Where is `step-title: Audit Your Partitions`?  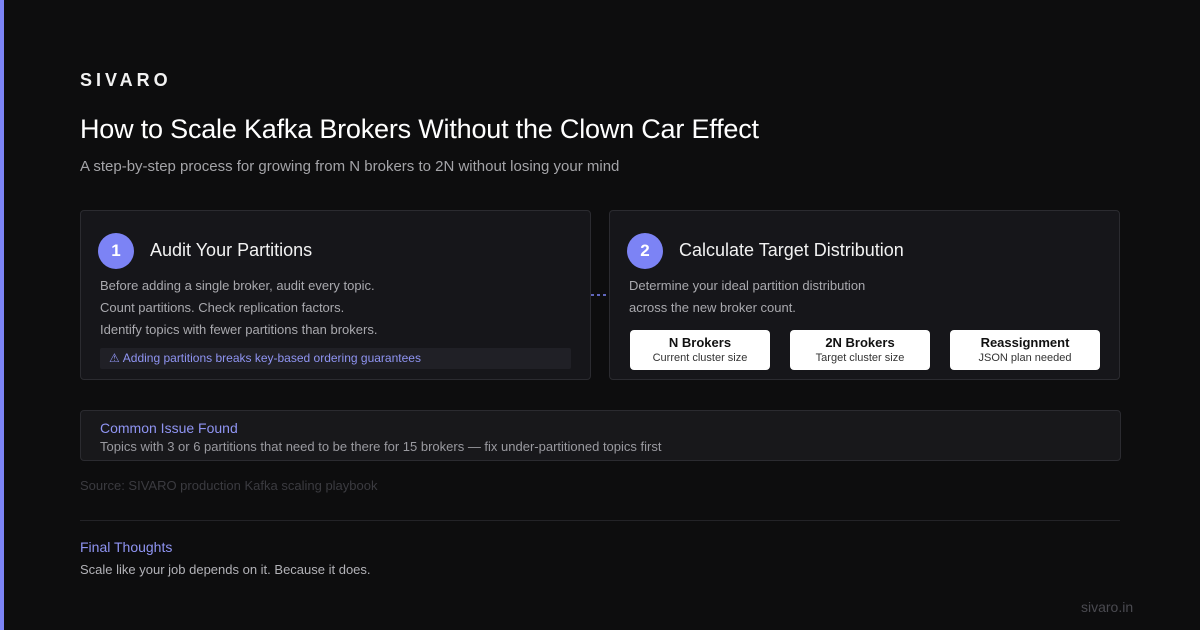
step-title: Audit Your Partitions is located at coordinates (231, 250).